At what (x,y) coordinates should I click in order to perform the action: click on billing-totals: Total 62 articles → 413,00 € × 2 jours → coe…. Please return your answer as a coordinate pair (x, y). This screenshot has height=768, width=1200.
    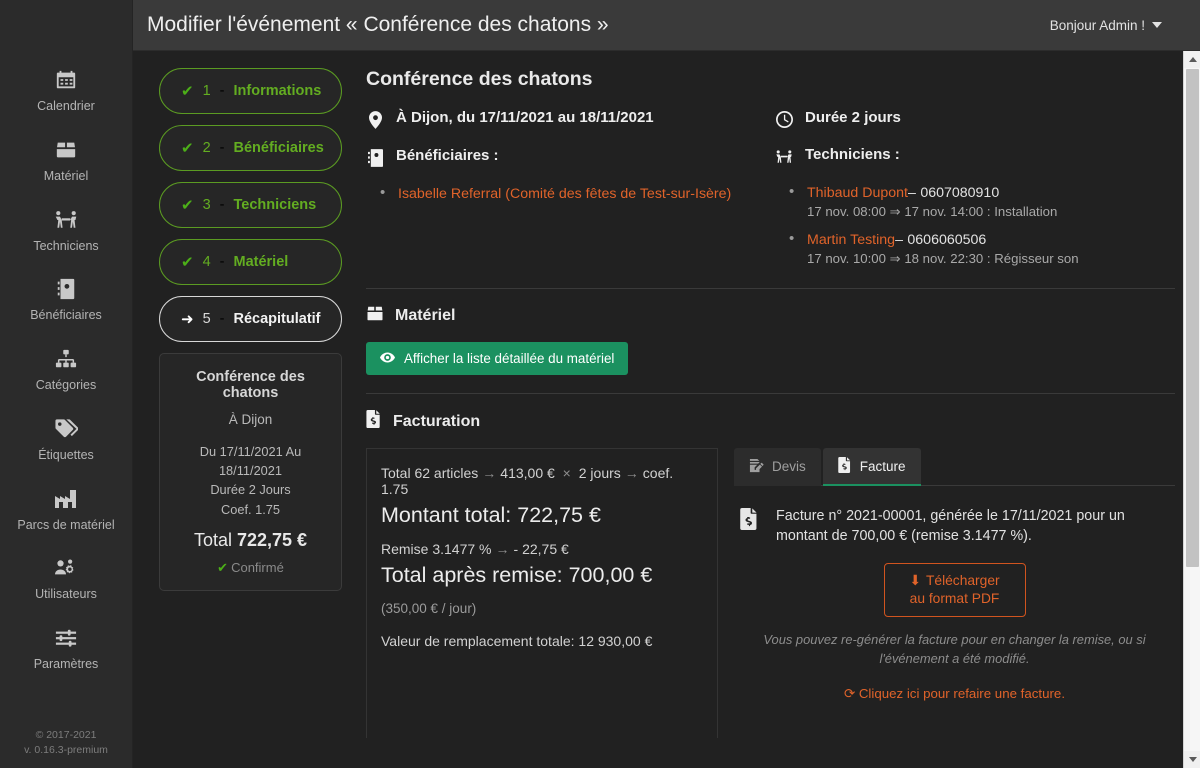
    Looking at the image, I should click on (542, 593).